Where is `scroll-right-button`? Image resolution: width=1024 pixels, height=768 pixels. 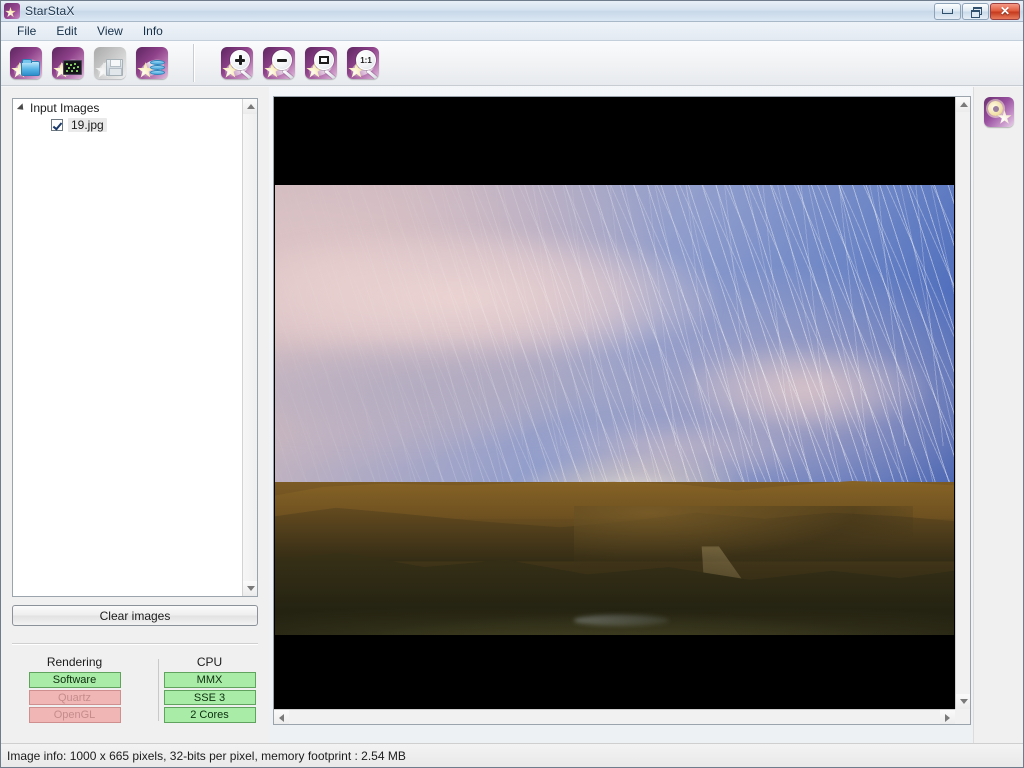
scroll-right-button is located at coordinates (947, 717).